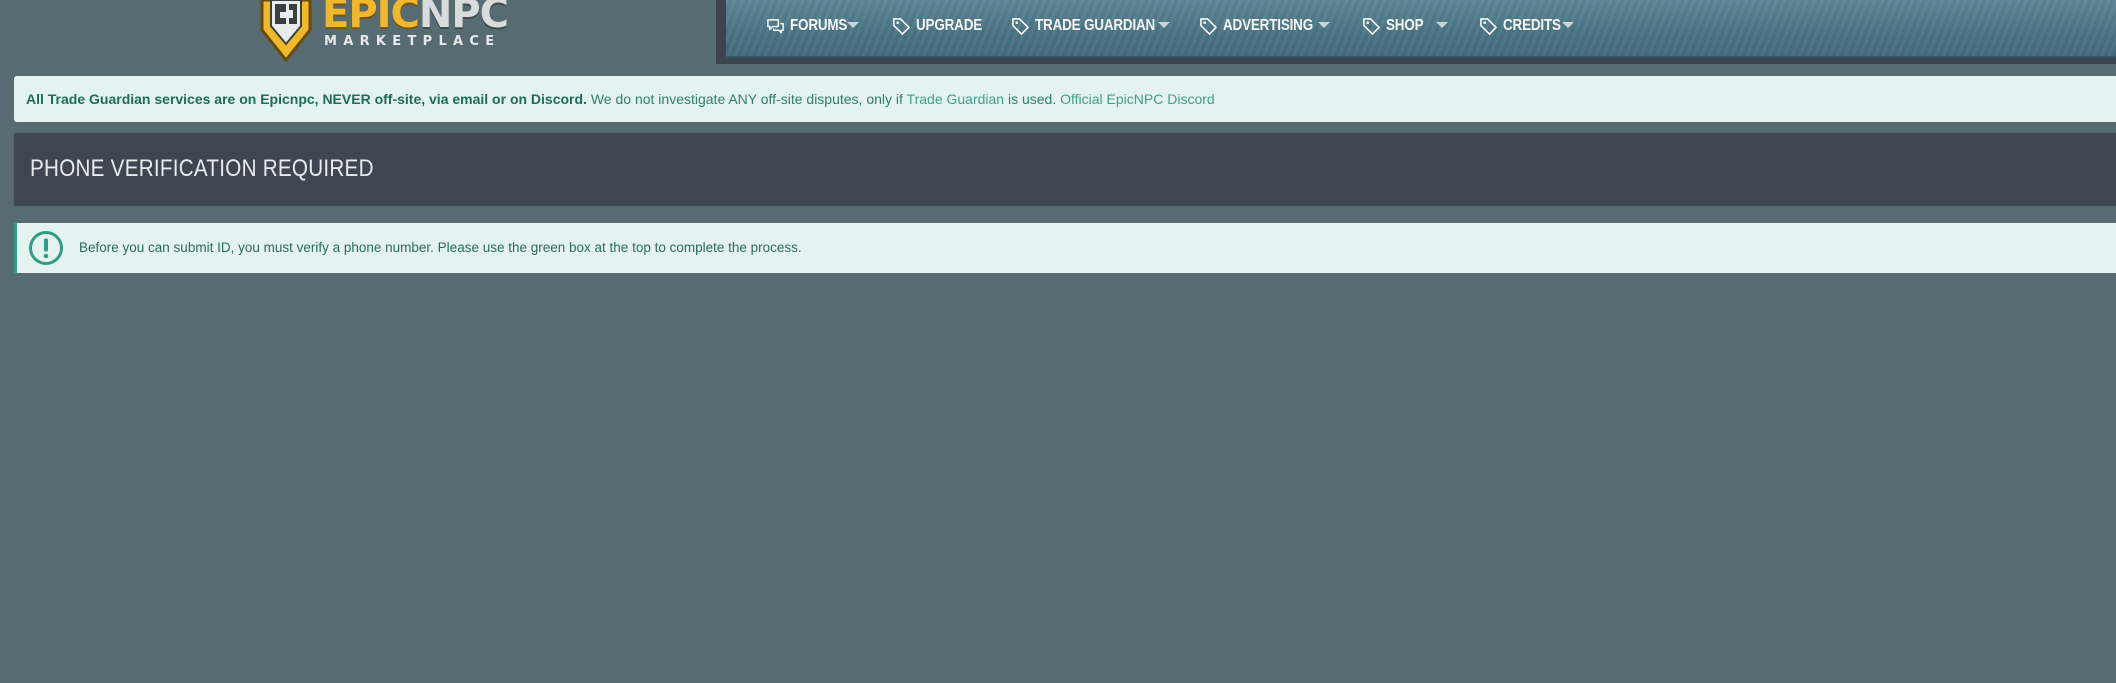  Describe the element at coordinates (371, 18) in the screenshot. I see `logo-epic-text: EPIC` at that location.